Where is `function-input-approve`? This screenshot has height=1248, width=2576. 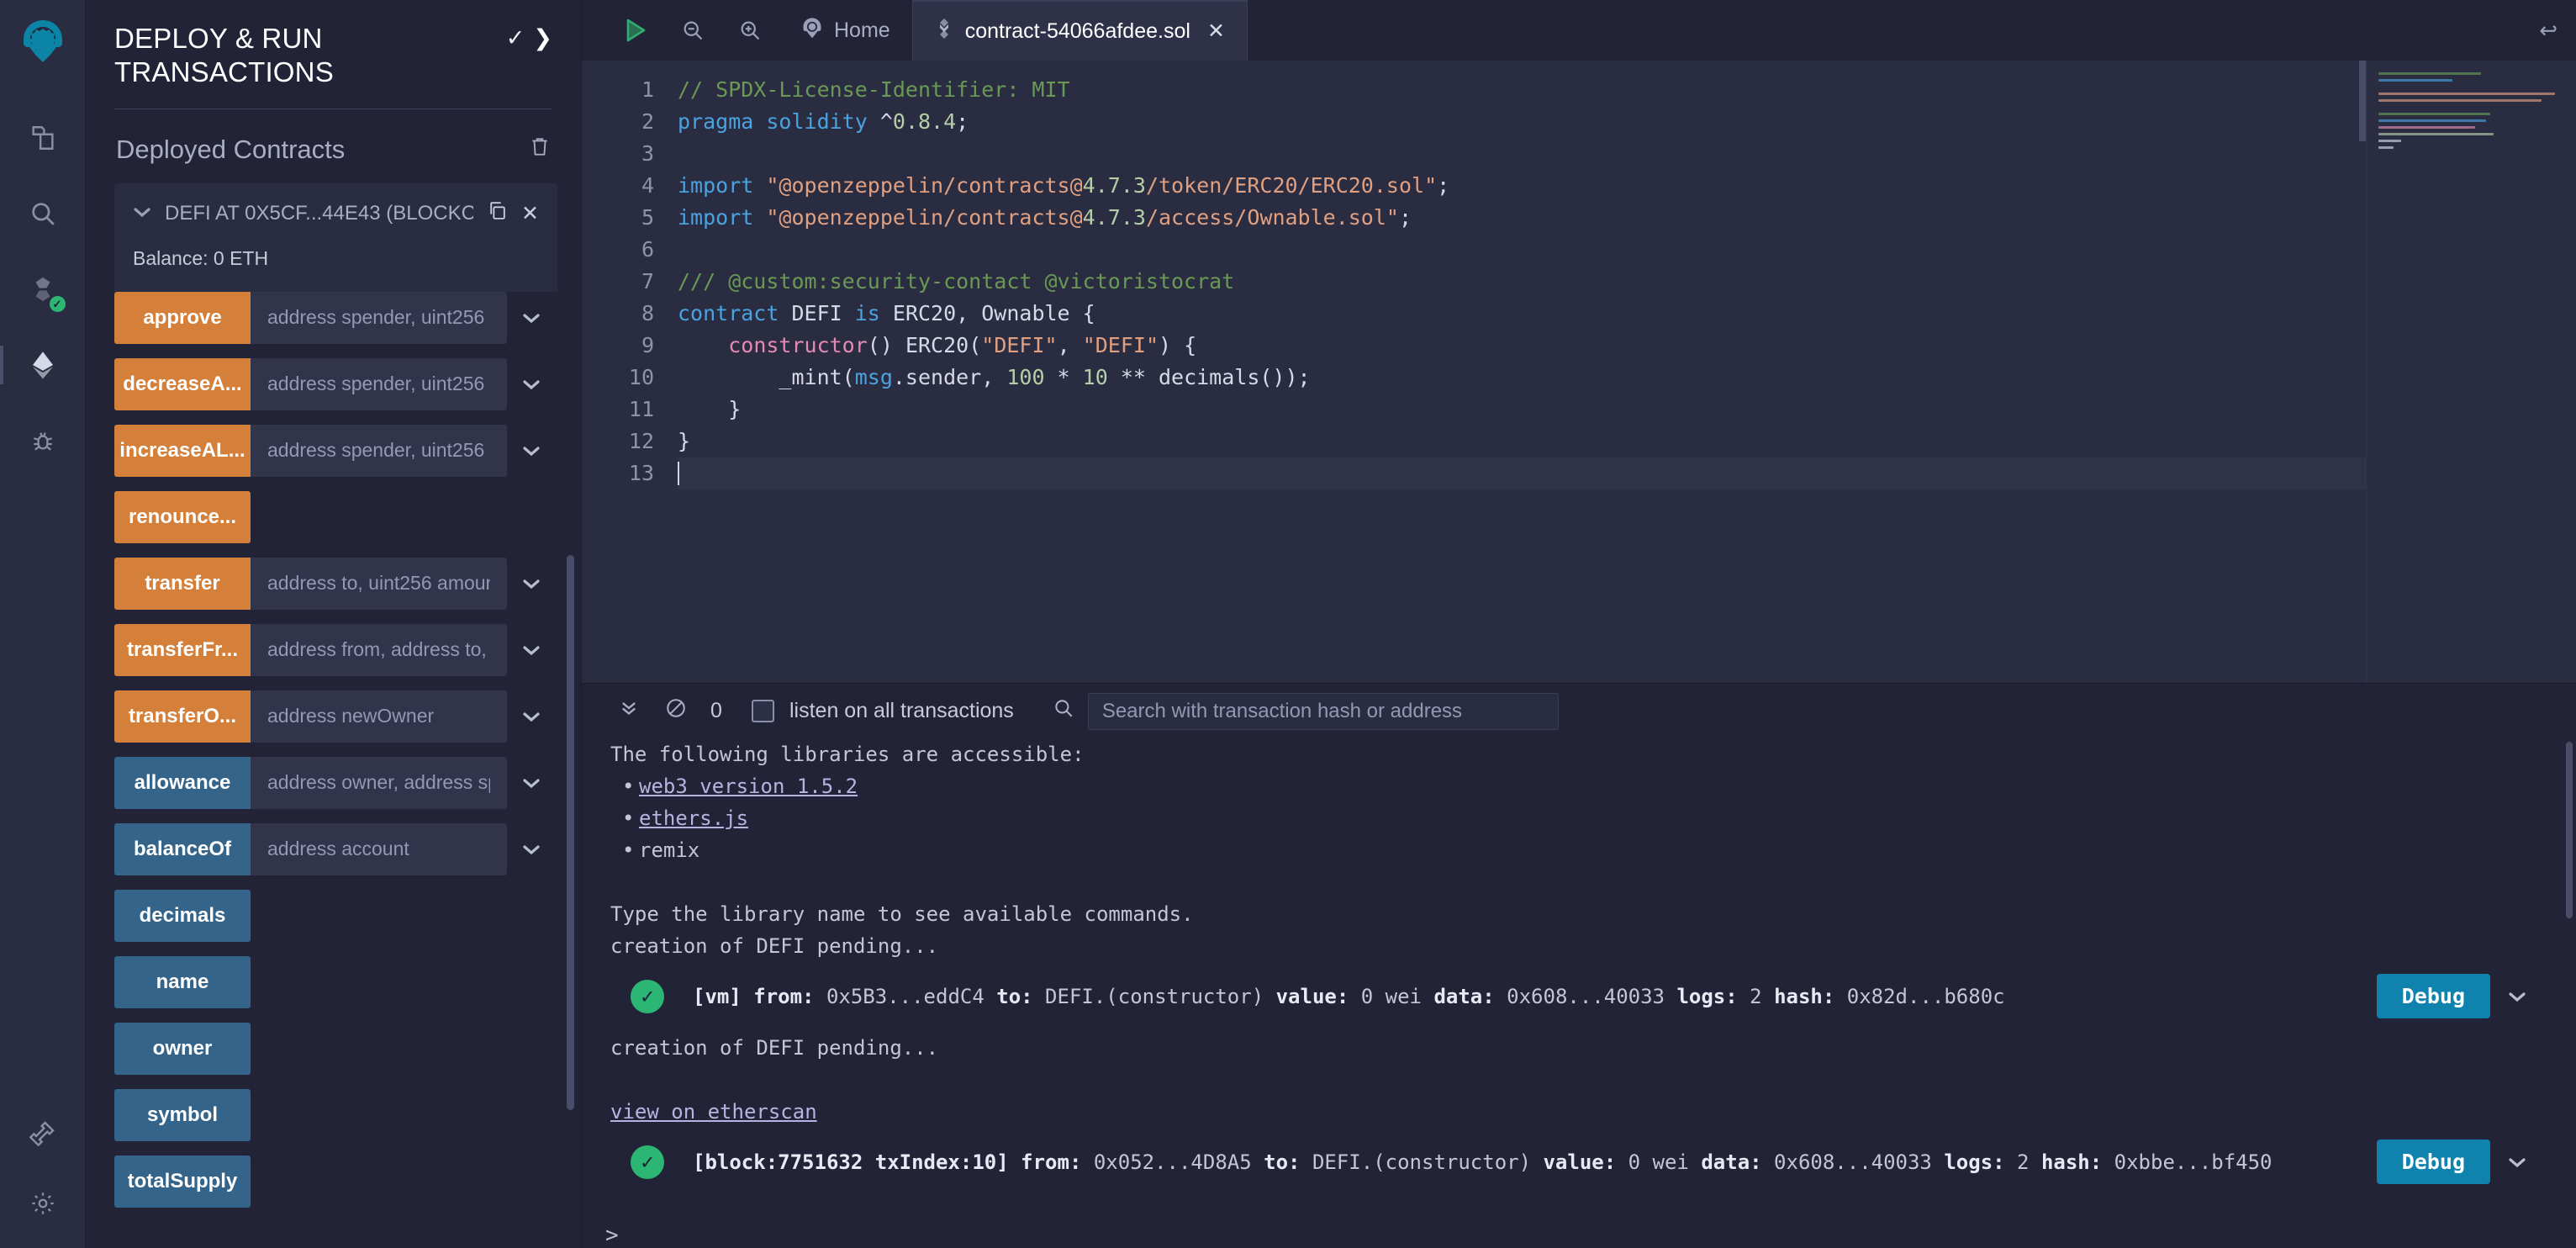 function-input-approve is located at coordinates (379, 317).